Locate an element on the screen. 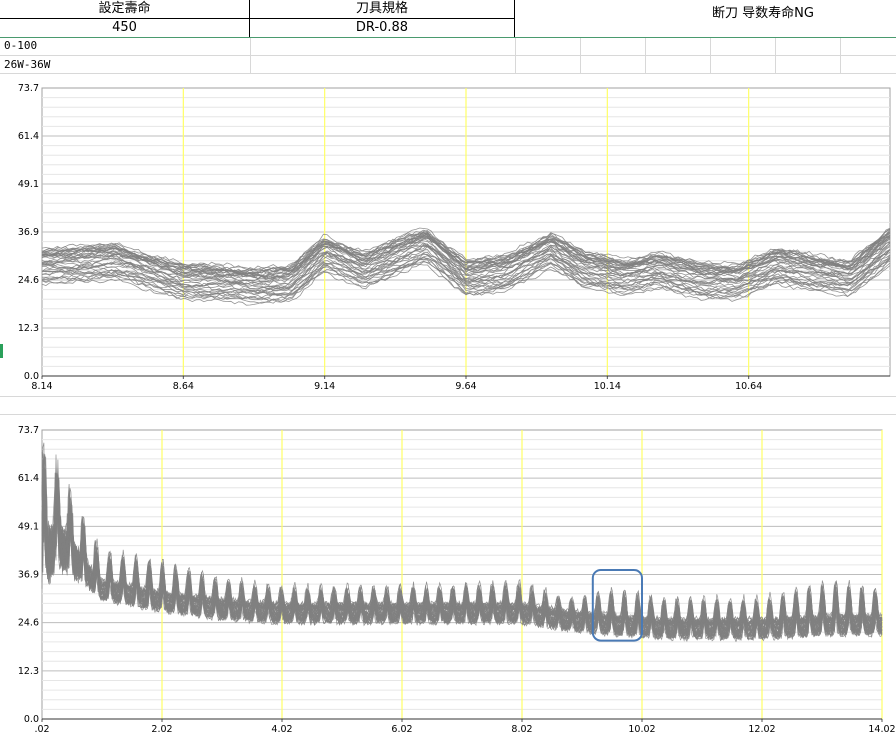 The image size is (896, 733). x-tick-label: 14.02 is located at coordinates (881, 728).